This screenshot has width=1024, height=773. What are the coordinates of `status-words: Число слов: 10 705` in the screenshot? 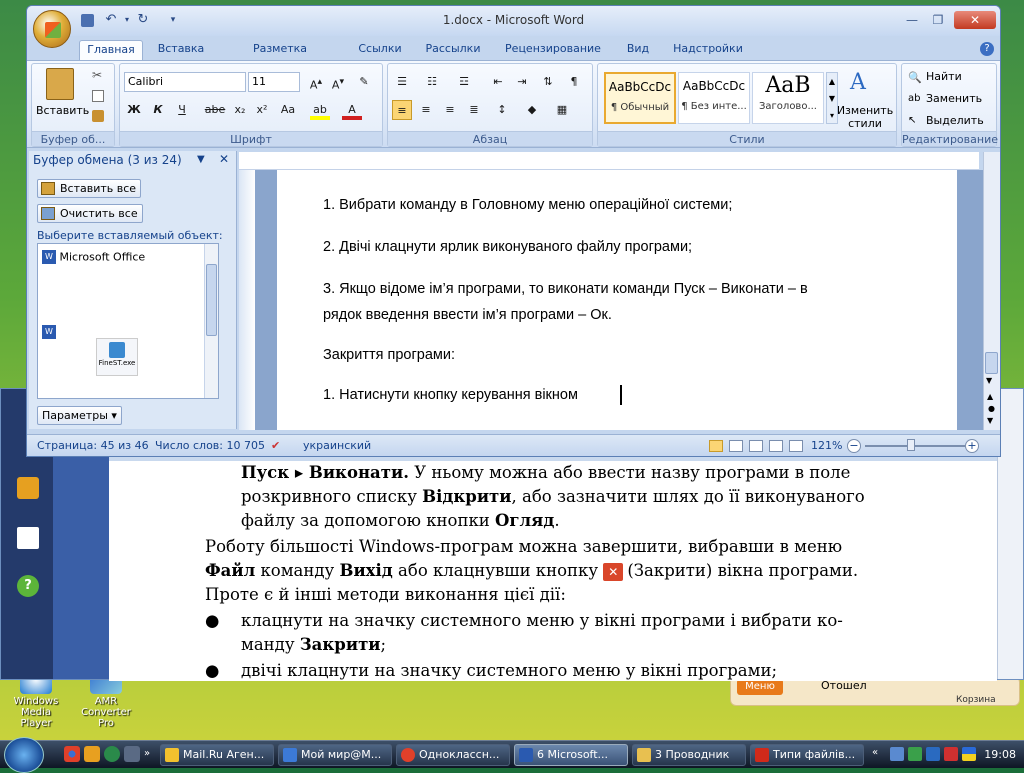 It's located at (210, 445).